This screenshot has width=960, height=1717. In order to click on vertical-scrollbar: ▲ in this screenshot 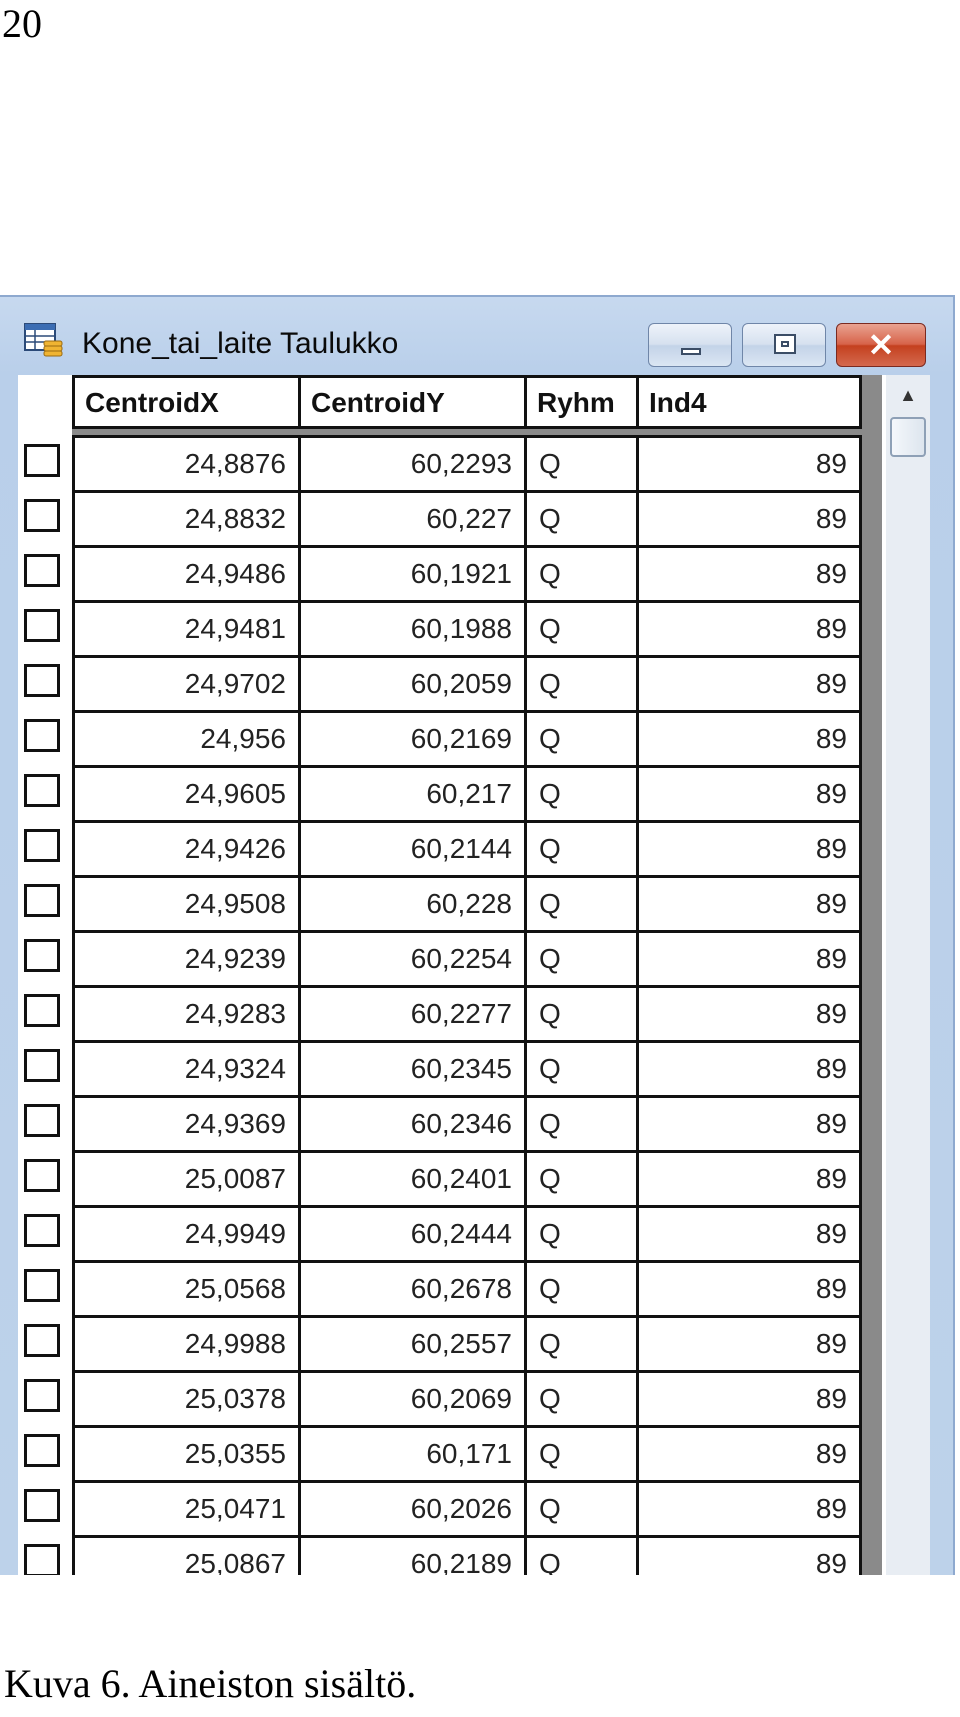, I will do `click(908, 975)`.